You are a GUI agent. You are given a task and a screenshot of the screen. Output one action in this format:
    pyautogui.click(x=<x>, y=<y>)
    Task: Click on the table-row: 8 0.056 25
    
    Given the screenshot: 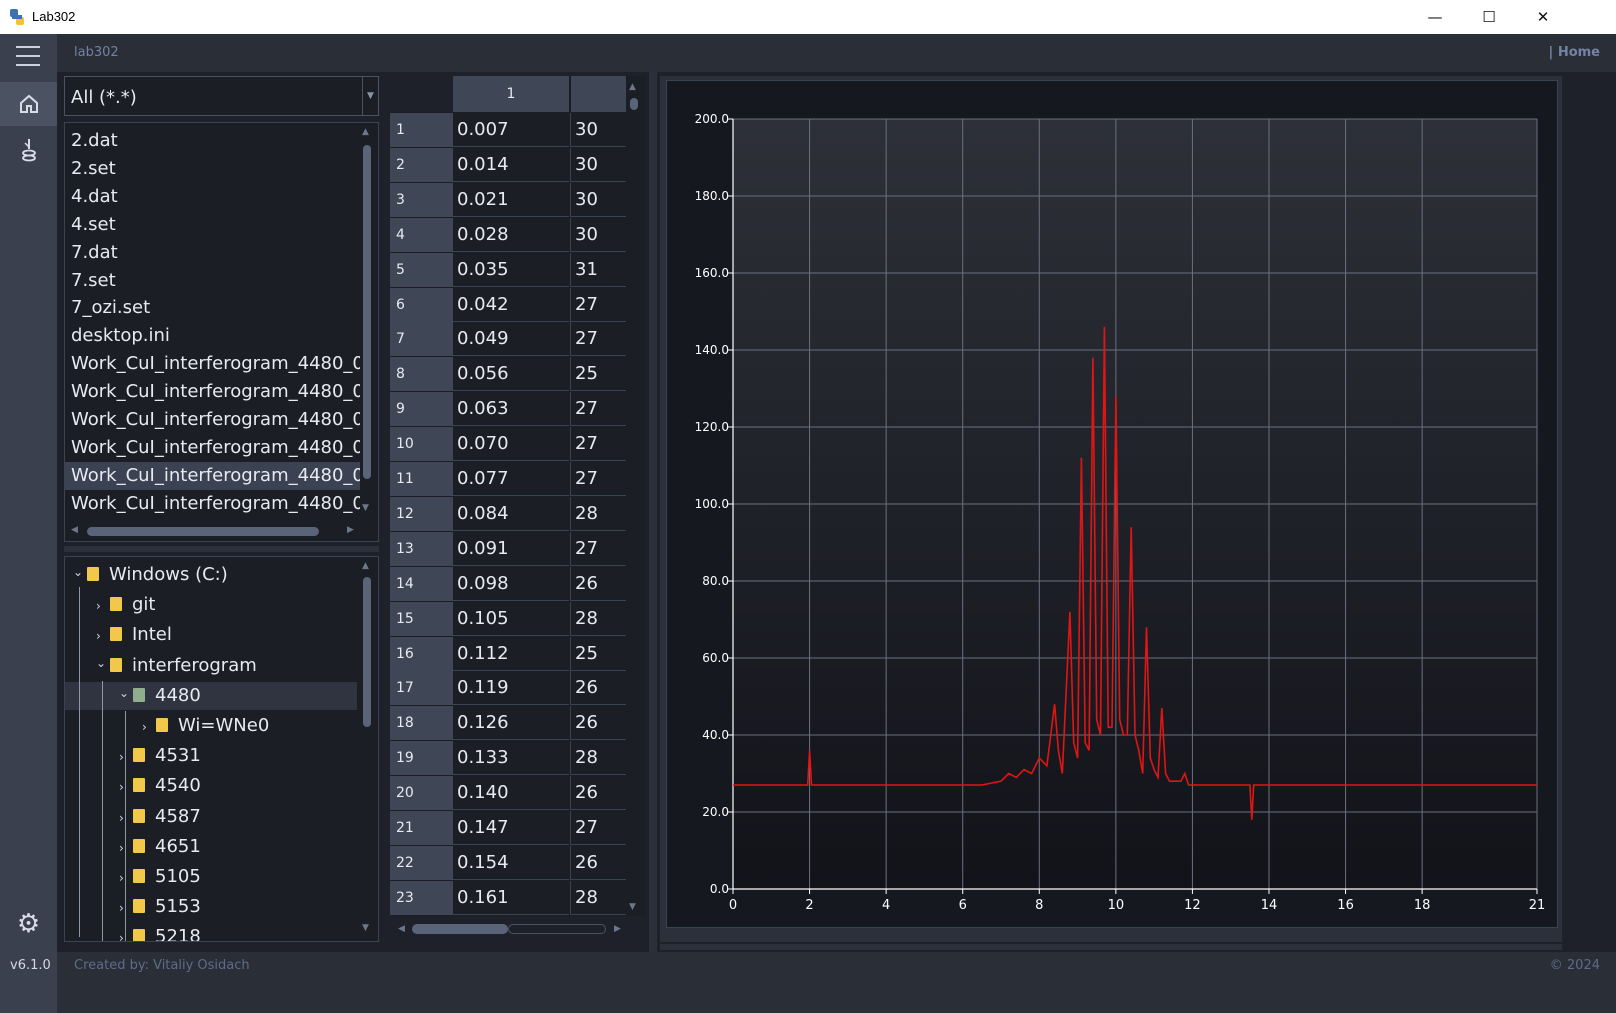 What is the action you would take?
    pyautogui.click(x=518, y=374)
    